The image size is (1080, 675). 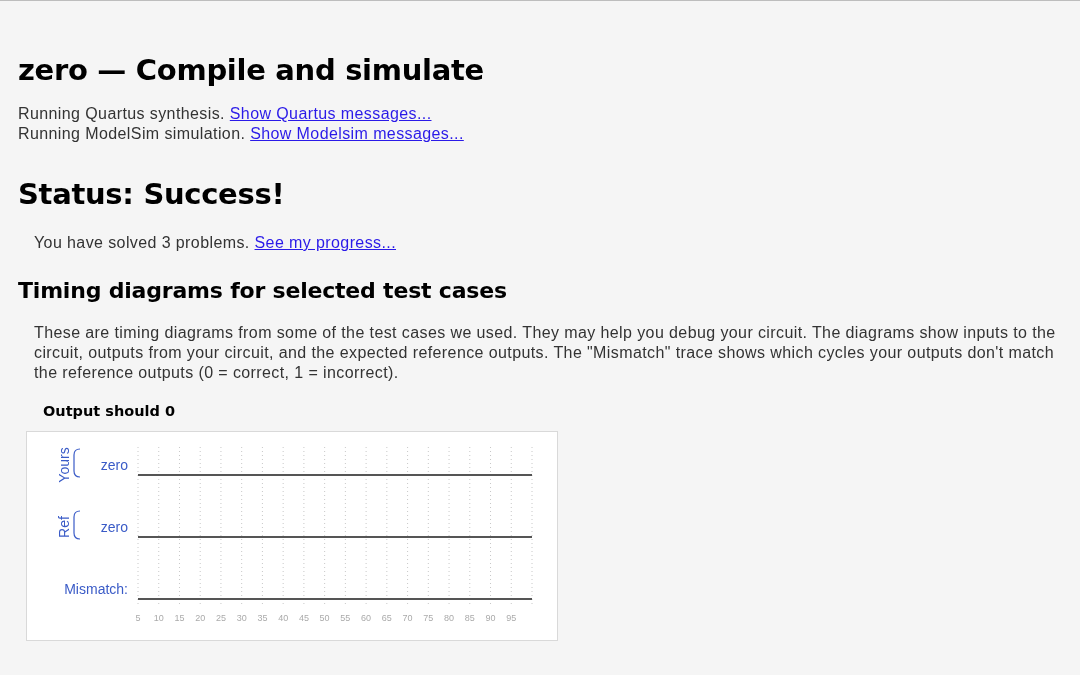 What do you see at coordinates (251, 70) in the screenshot?
I see `page-title: zero — Compile and simulate` at bounding box center [251, 70].